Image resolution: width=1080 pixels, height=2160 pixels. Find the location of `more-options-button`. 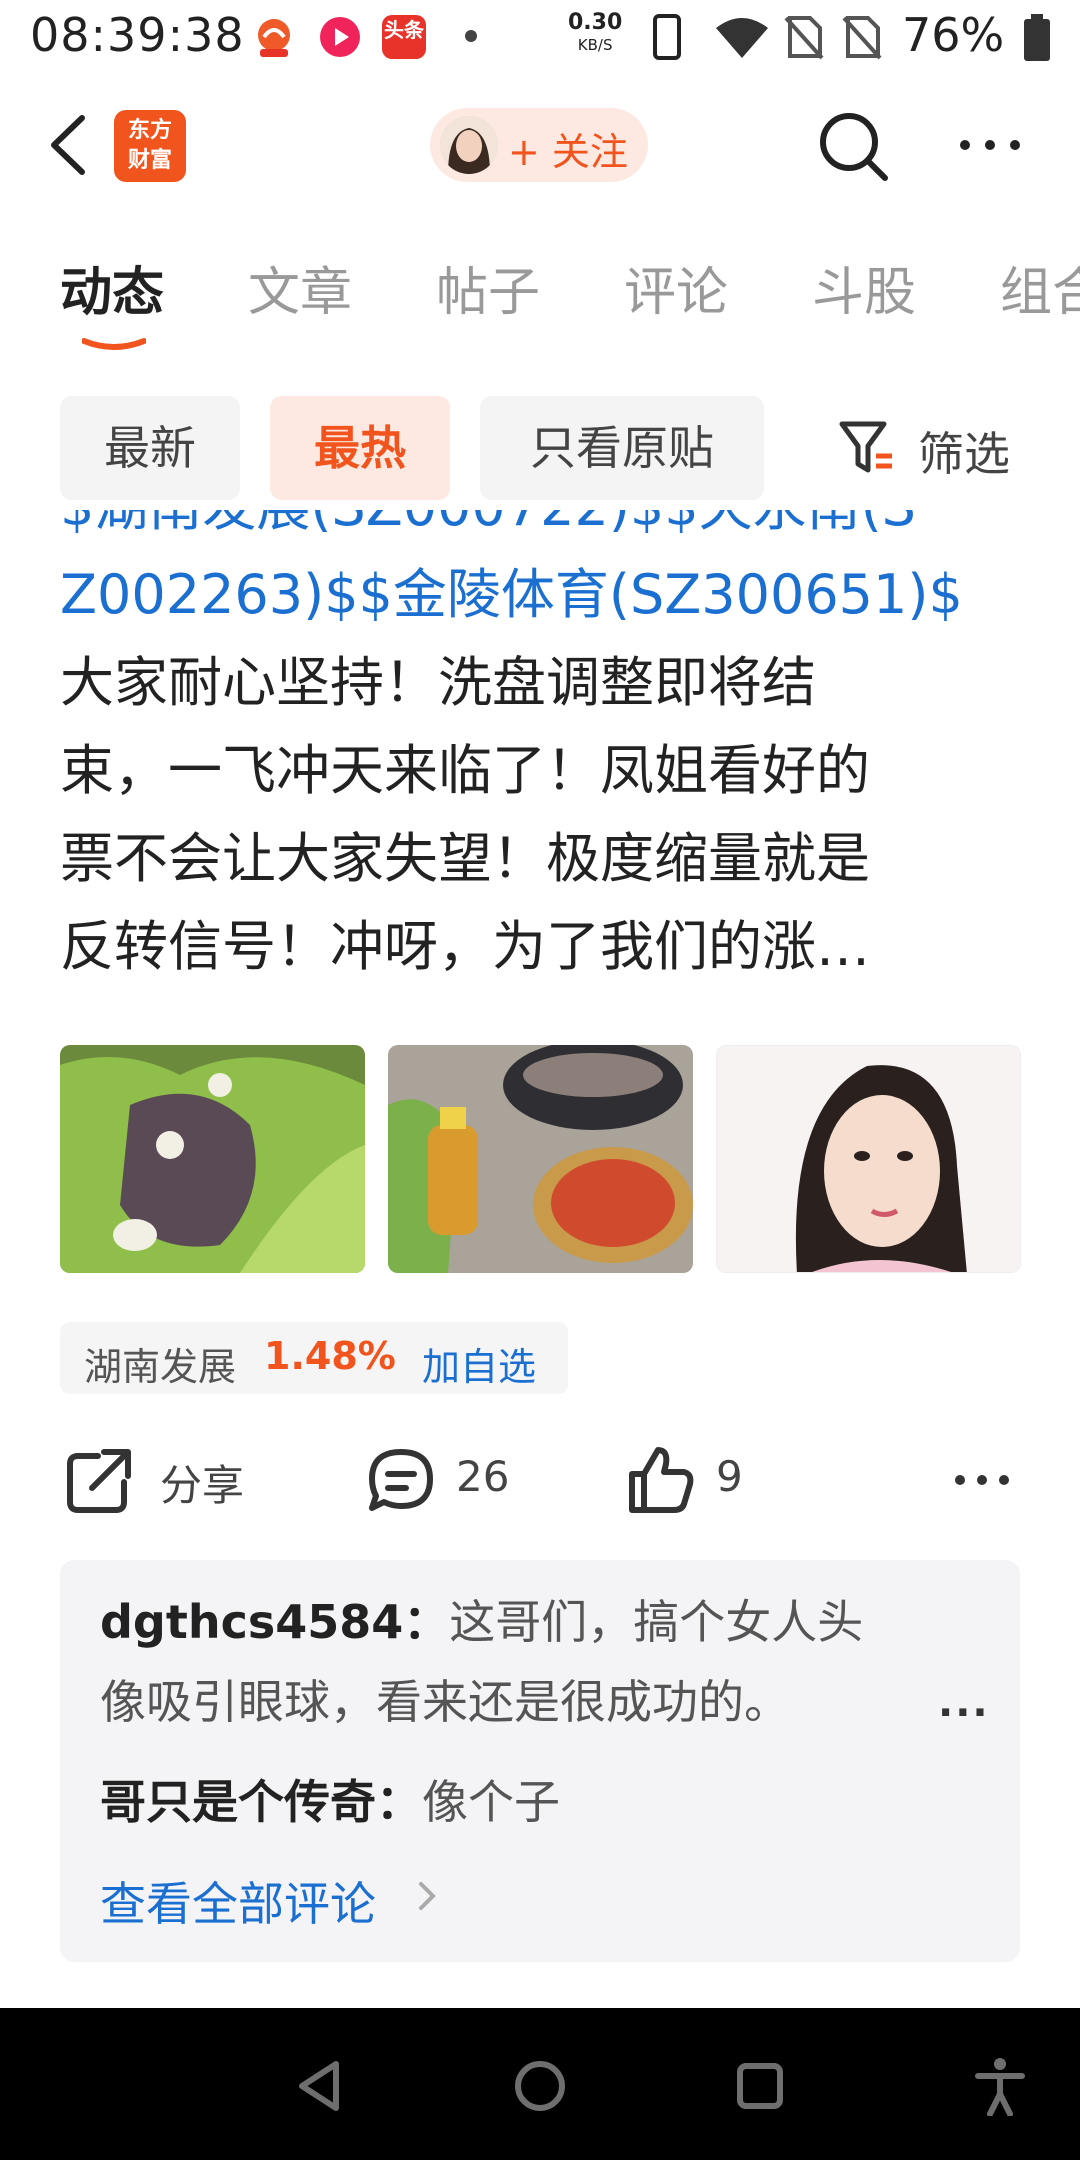

more-options-button is located at coordinates (990, 145).